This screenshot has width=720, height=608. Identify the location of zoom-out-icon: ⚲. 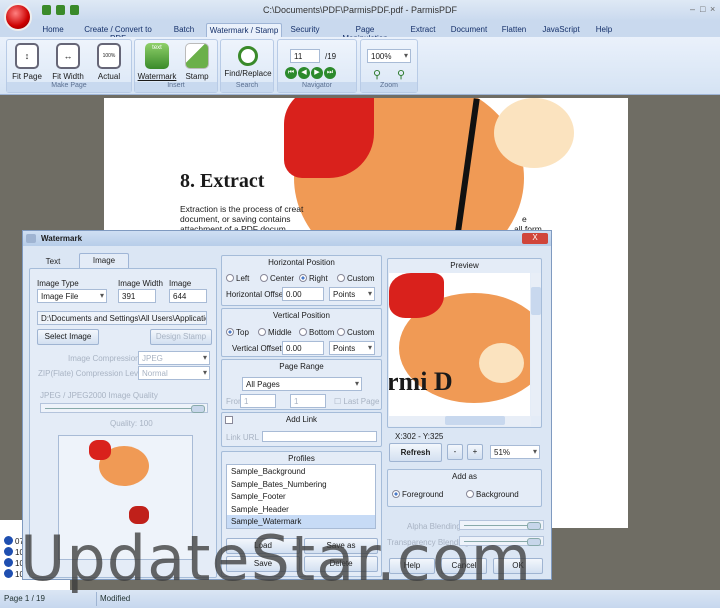
(377, 74).